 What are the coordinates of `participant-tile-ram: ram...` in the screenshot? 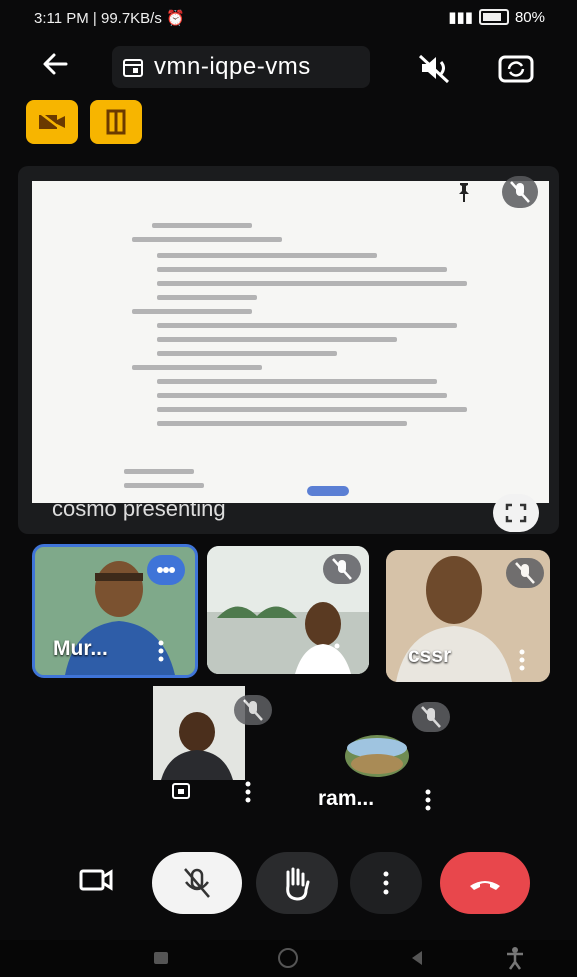 It's located at (381, 755).